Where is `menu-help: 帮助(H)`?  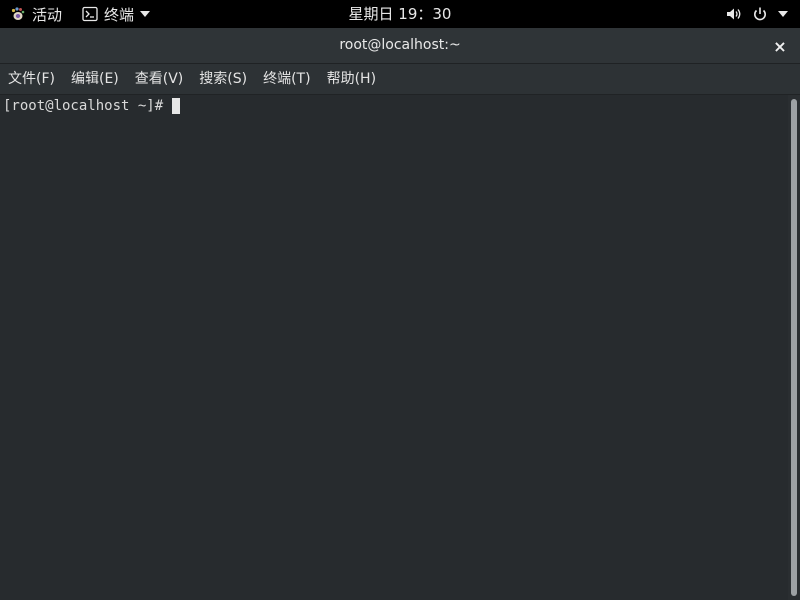 menu-help: 帮助(H) is located at coordinates (351, 79).